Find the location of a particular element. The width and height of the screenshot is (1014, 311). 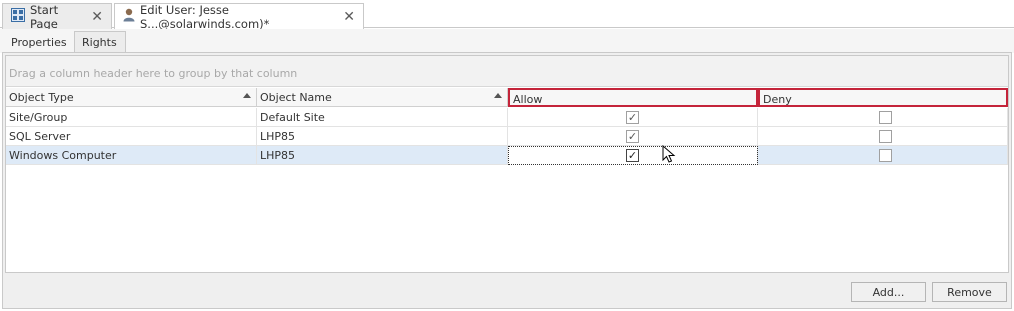

tab-edit-user-label: Edit User: Jesse S...@solarwinds.com)* is located at coordinates (205, 16).